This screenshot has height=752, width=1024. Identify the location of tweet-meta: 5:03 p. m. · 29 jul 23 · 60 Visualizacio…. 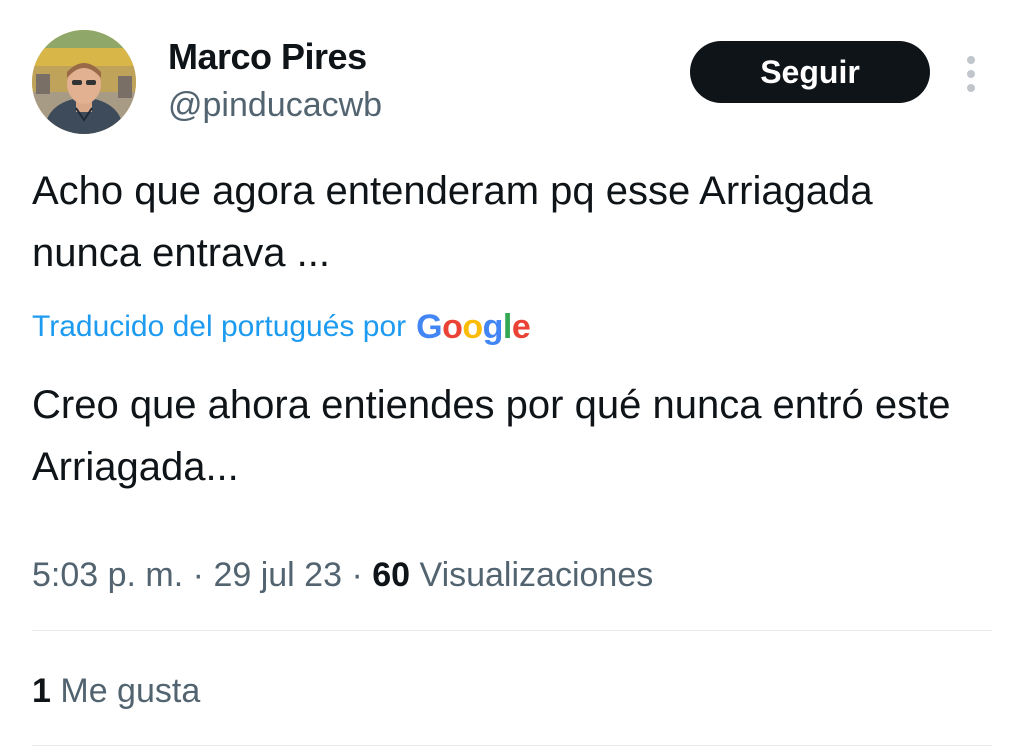
(342, 575).